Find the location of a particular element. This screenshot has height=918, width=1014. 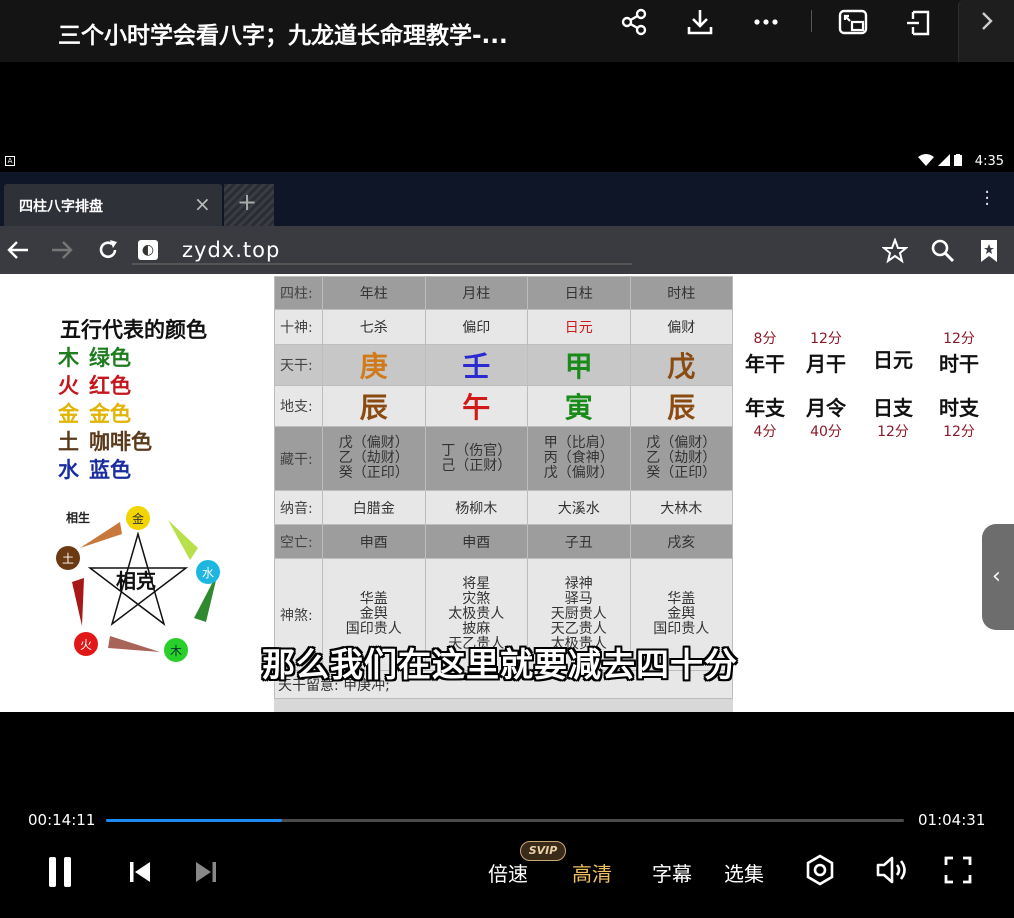

speed-button: 倍速 is located at coordinates (508, 872).